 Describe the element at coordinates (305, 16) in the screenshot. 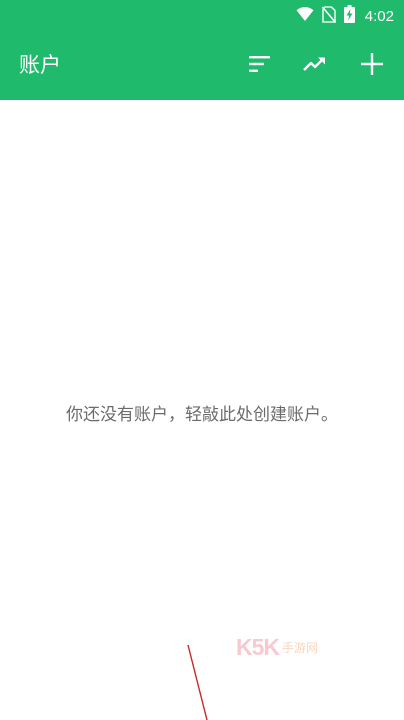

I see `wifi-icon` at that location.